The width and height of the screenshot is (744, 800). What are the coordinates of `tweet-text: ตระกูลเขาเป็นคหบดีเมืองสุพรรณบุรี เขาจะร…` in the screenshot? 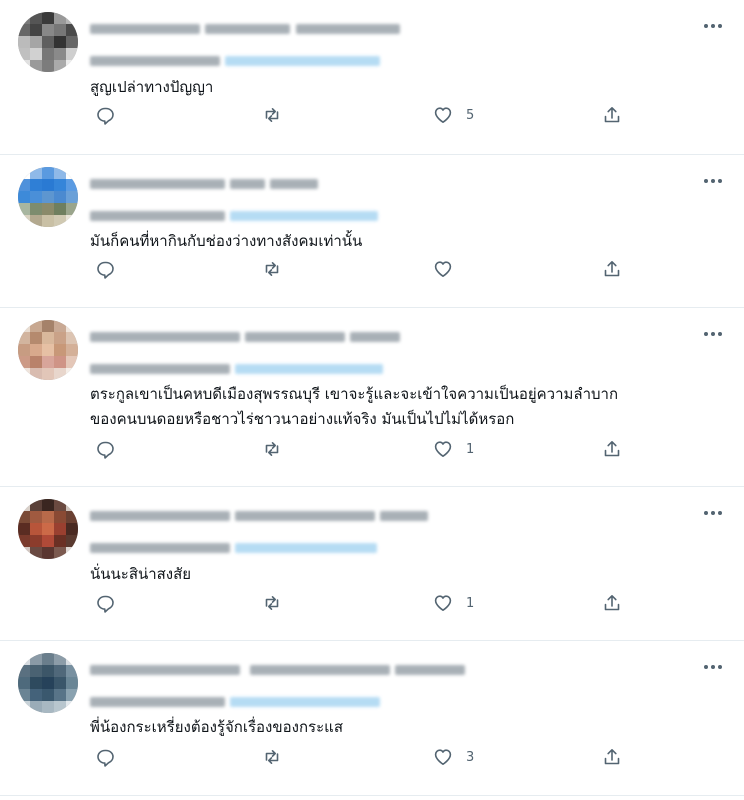 It's located at (354, 406).